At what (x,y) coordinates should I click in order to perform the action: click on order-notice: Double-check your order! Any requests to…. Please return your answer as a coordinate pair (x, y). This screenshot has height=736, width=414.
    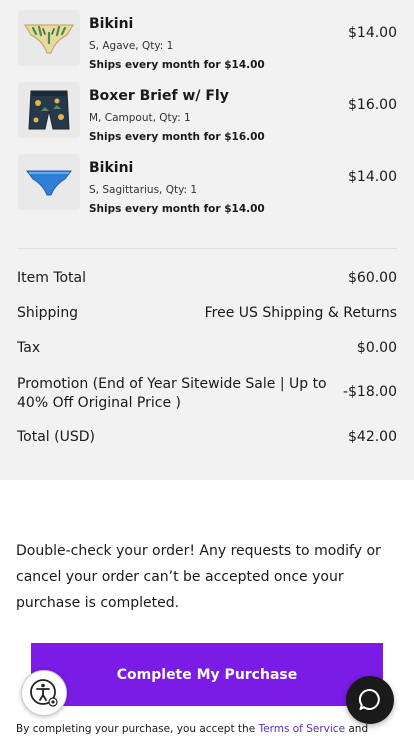
    Looking at the image, I should click on (198, 577).